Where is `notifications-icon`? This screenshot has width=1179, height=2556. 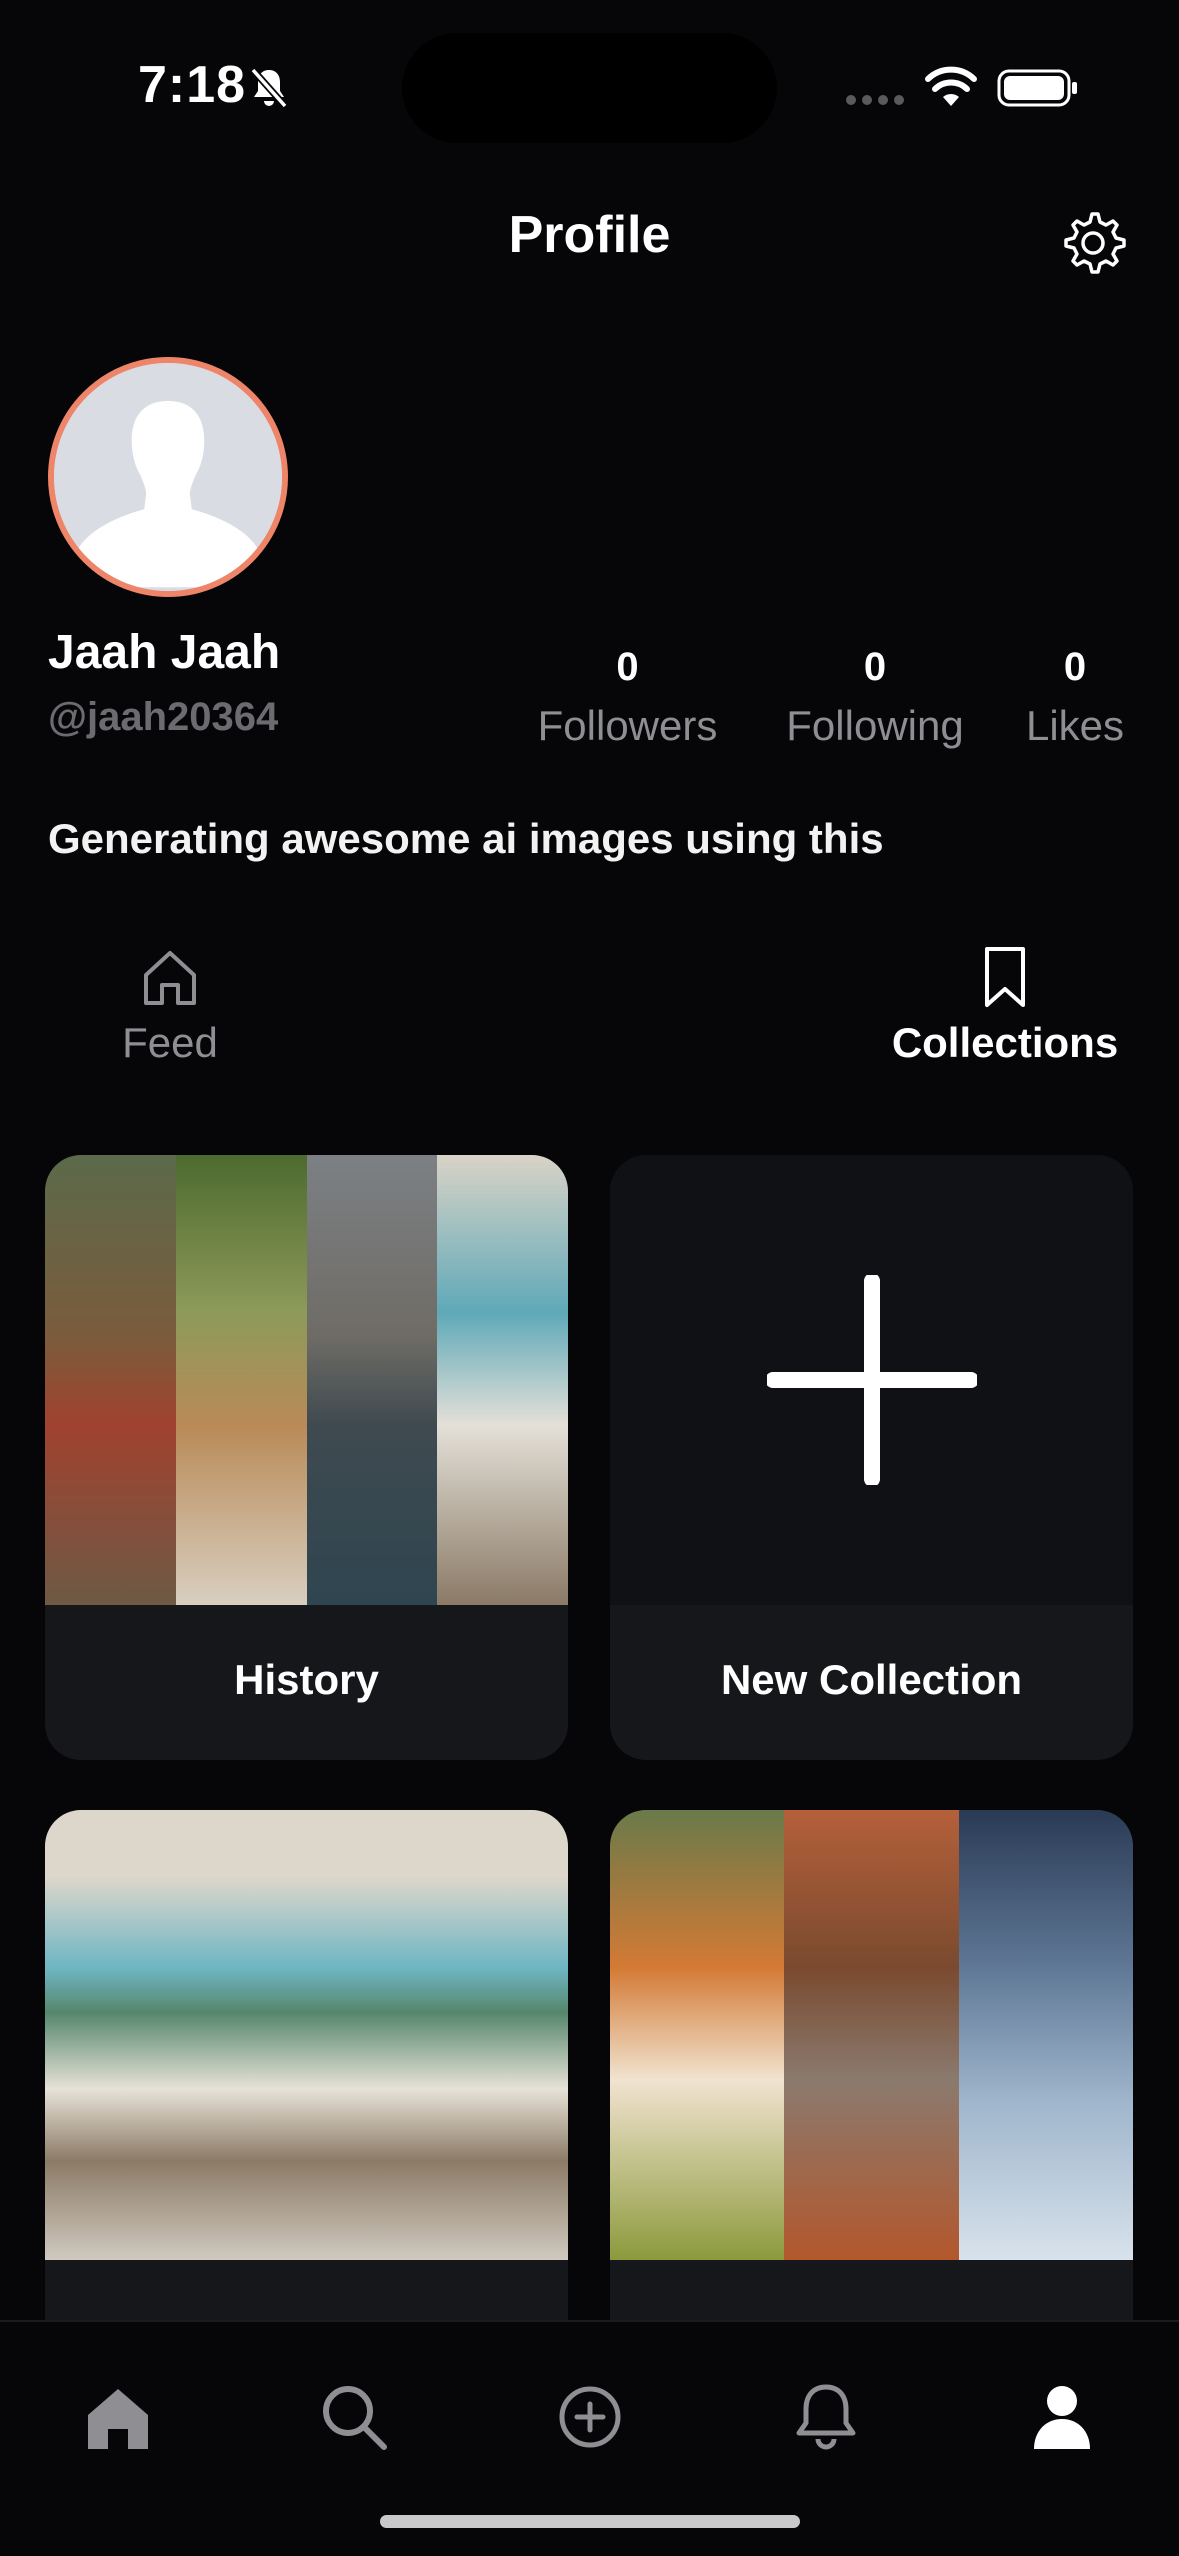 notifications-icon is located at coordinates (826, 2417).